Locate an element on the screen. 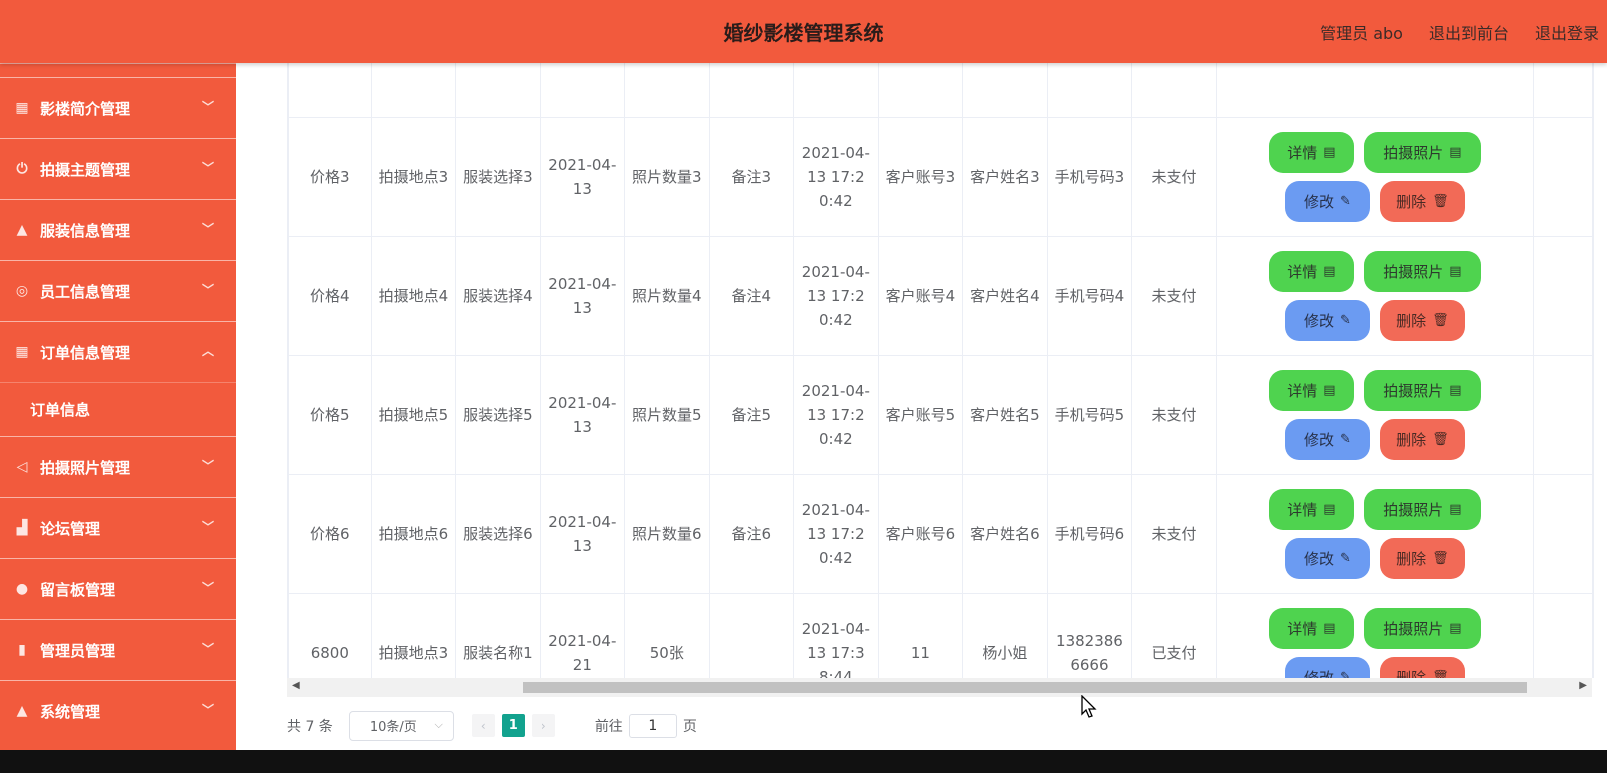 This screenshot has height=773, width=1607. page-size-select: 10条/页 ⌵ is located at coordinates (401, 725).